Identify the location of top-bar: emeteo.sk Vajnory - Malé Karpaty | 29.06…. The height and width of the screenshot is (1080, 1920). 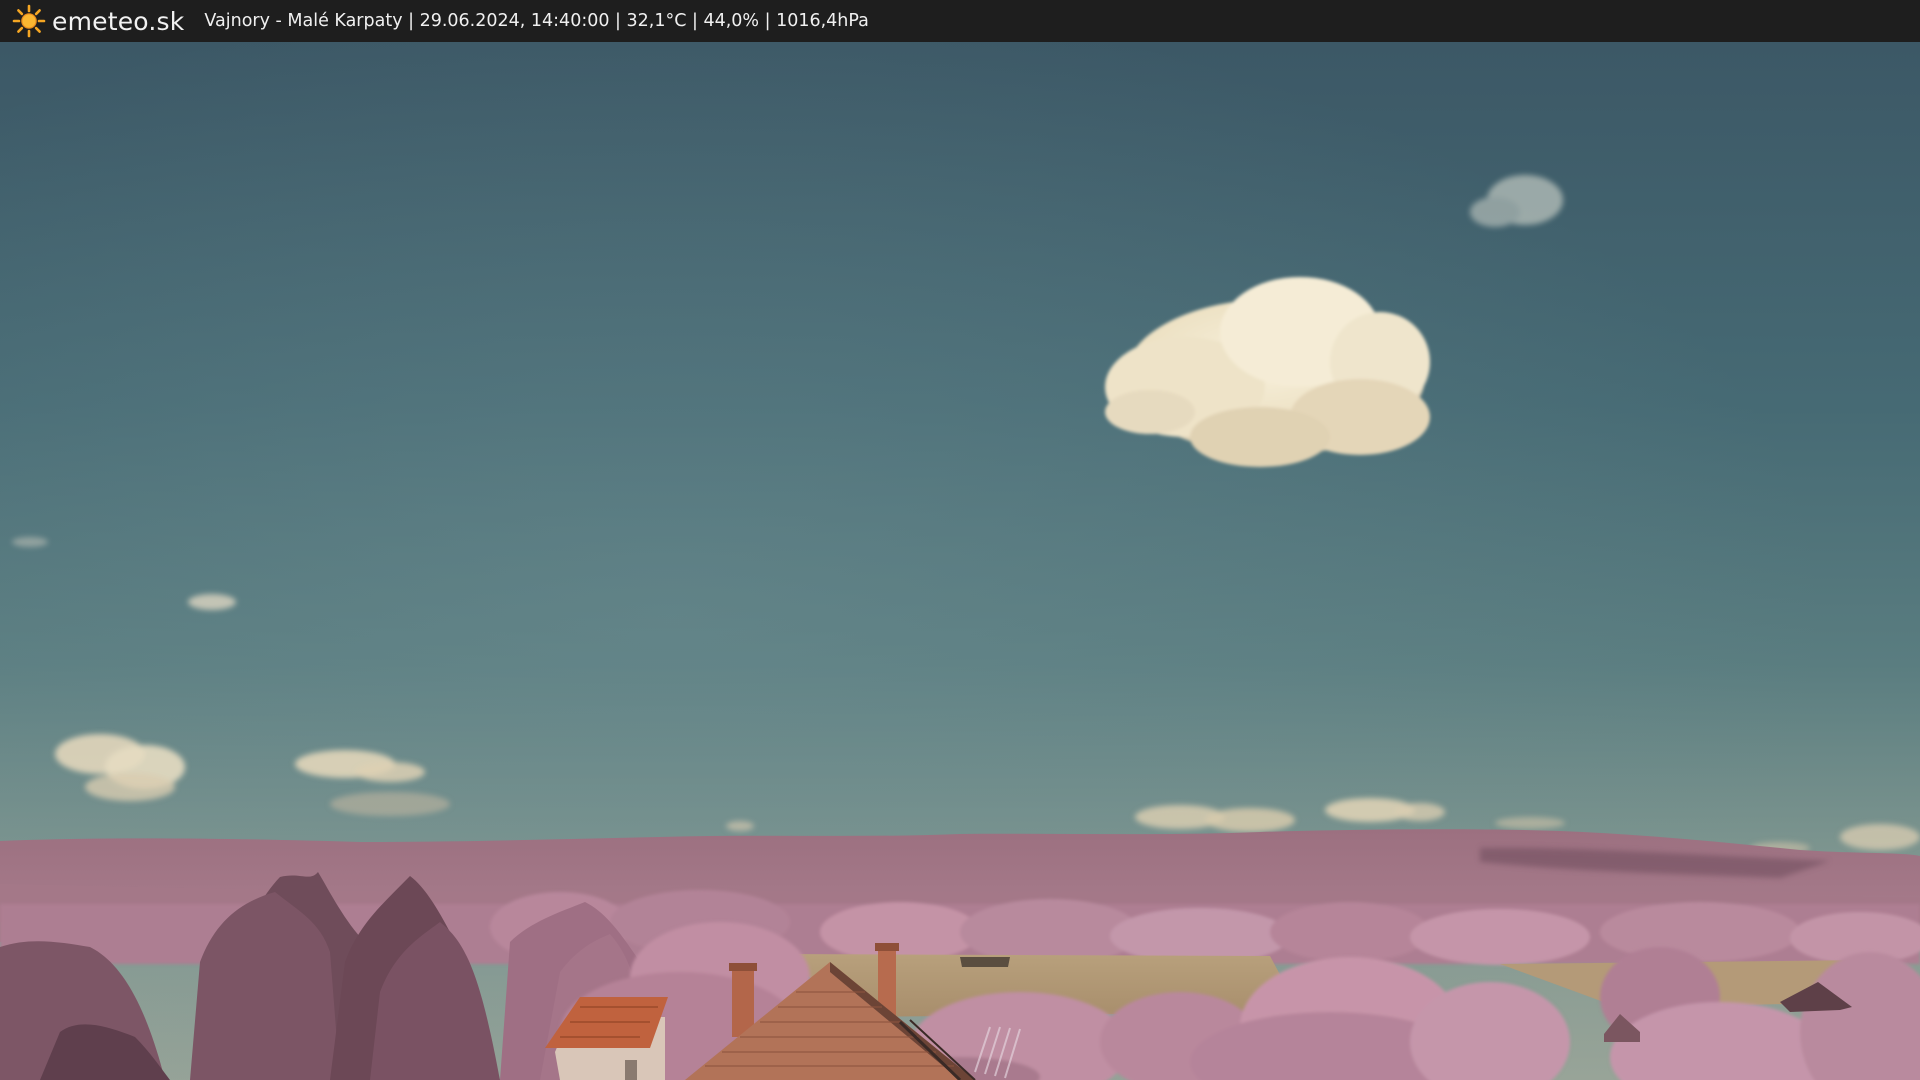
(960, 21).